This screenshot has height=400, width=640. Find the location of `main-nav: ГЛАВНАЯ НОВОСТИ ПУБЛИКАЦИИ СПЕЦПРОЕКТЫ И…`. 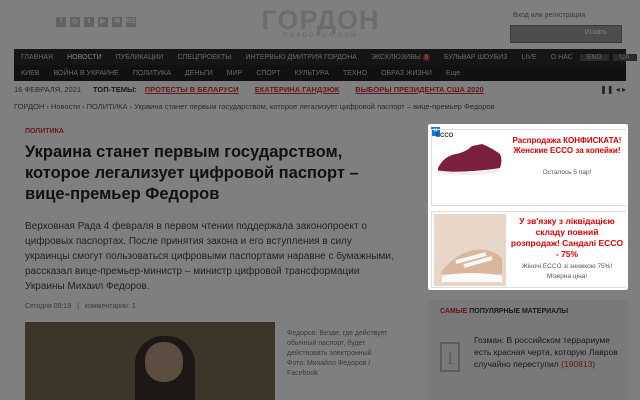

main-nav: ГЛАВНАЯ НОВОСТИ ПУБЛИКАЦИИ СПЕЦПРОЕКТЫ И… is located at coordinates (325, 57).